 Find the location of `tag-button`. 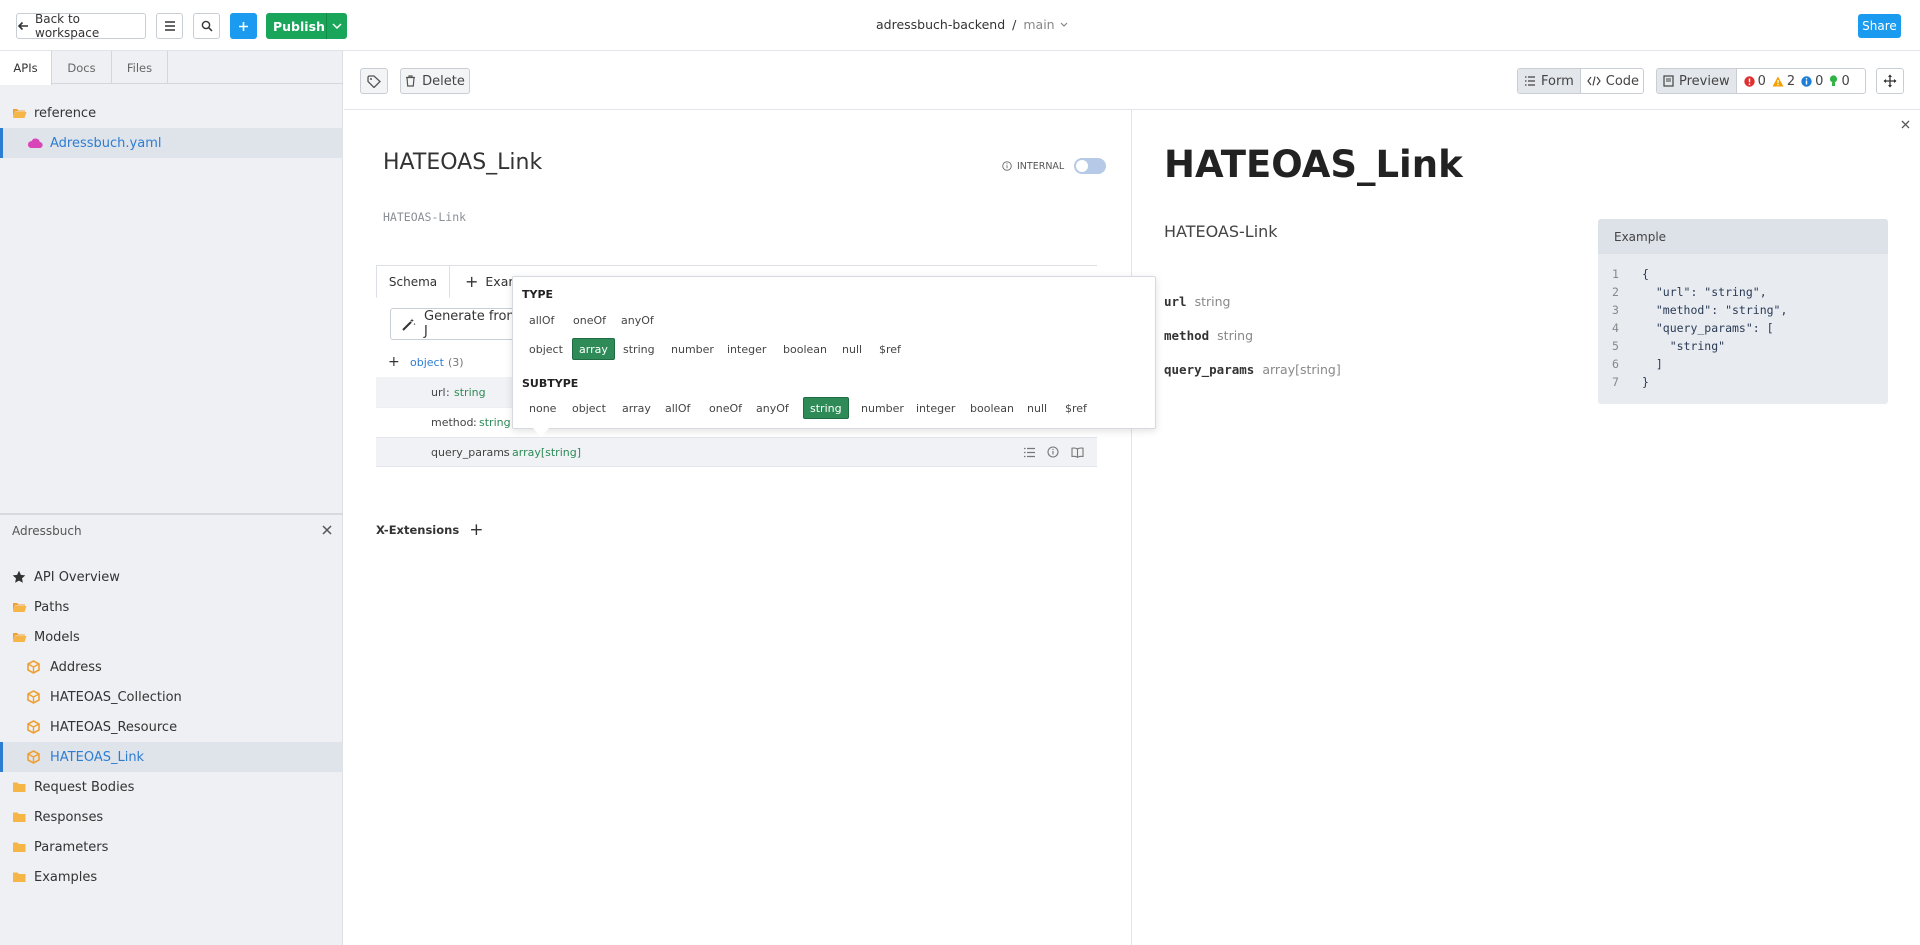

tag-button is located at coordinates (374, 81).